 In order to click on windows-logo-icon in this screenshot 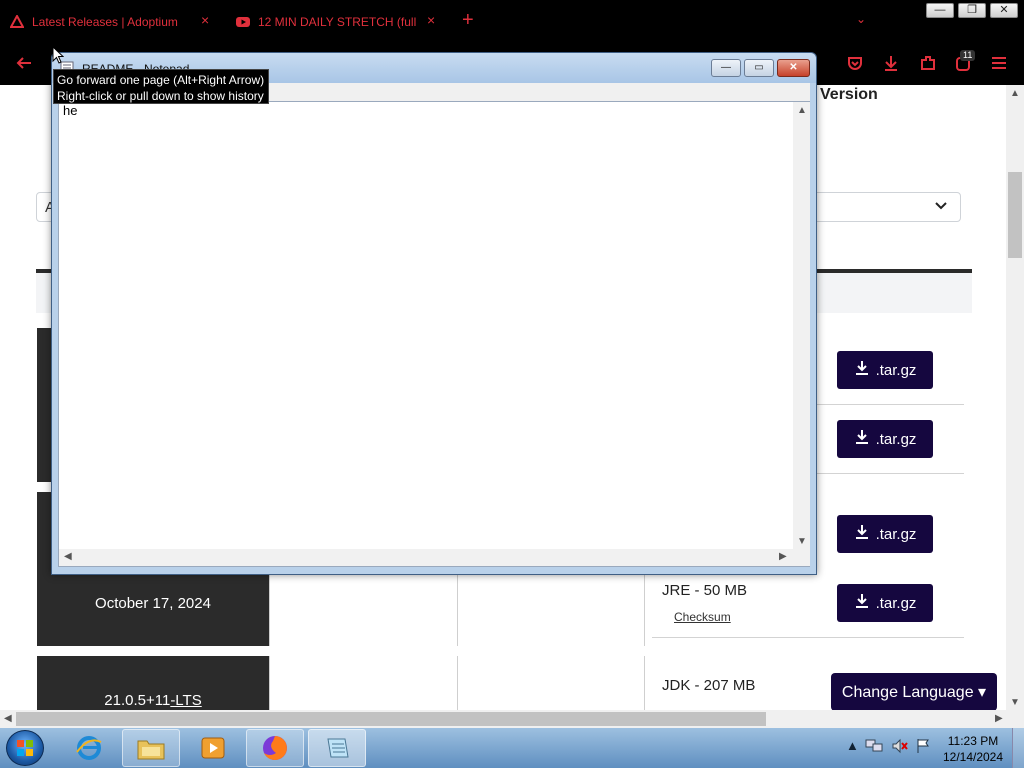, I will do `click(25, 748)`.